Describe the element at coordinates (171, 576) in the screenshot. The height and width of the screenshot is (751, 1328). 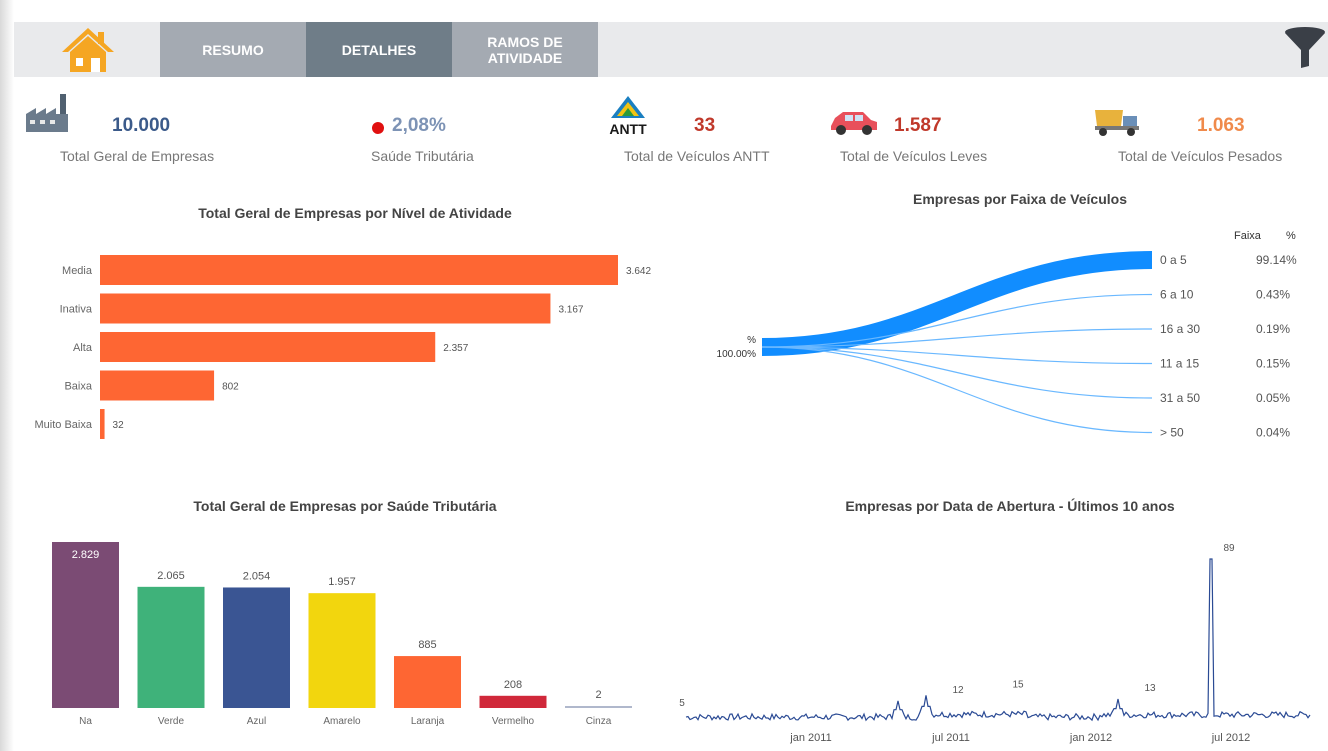
I see `data-label: 2.065` at that location.